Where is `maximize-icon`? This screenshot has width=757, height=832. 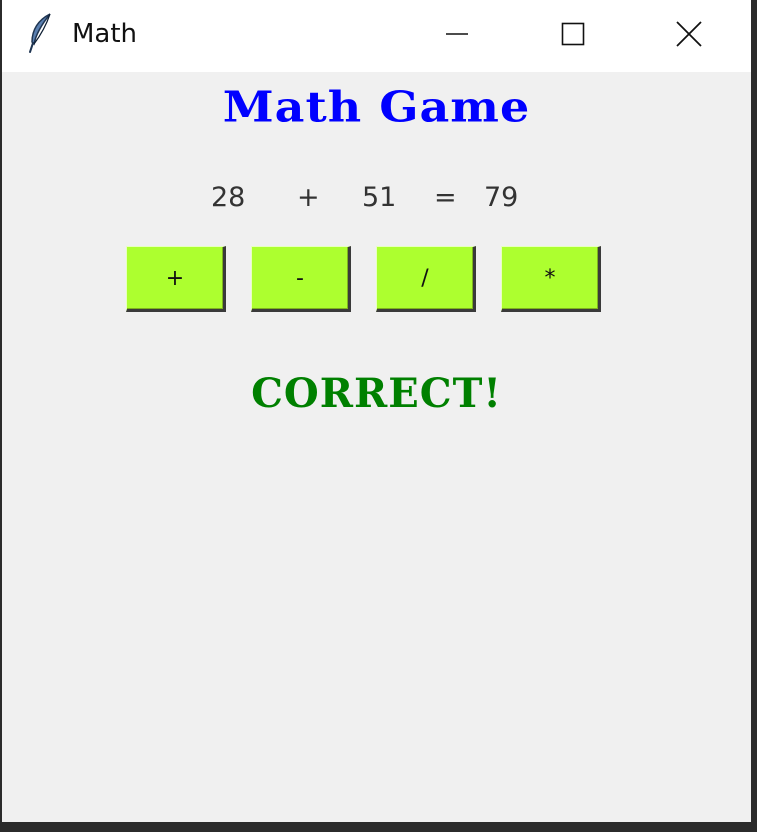
maximize-icon is located at coordinates (573, 36).